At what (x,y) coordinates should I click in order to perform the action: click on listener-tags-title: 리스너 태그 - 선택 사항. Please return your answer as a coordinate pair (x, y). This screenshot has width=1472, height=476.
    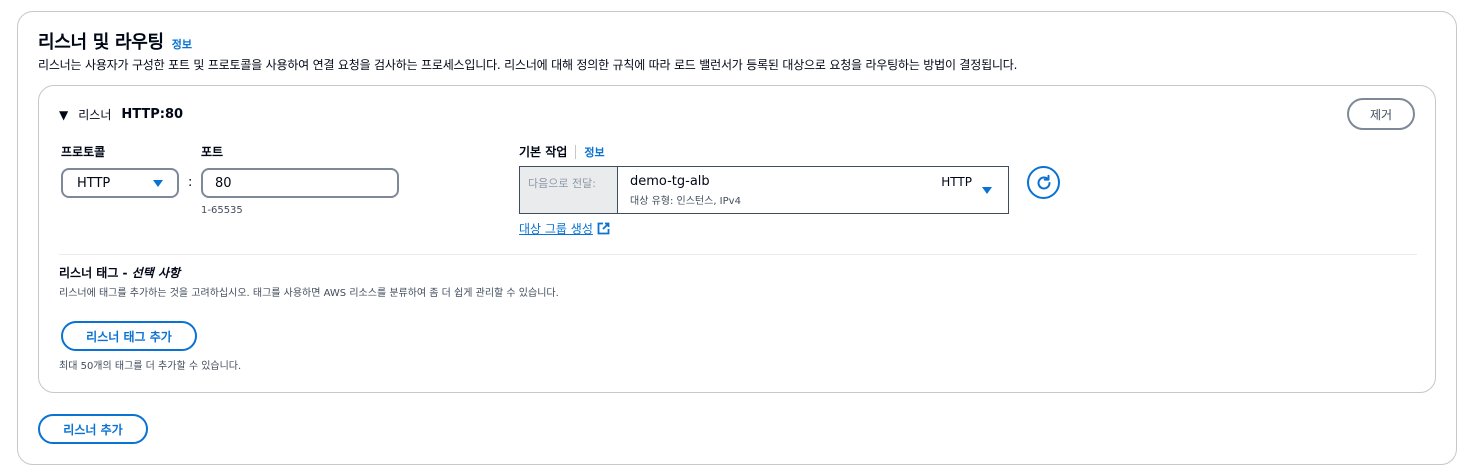
    Looking at the image, I should click on (119, 272).